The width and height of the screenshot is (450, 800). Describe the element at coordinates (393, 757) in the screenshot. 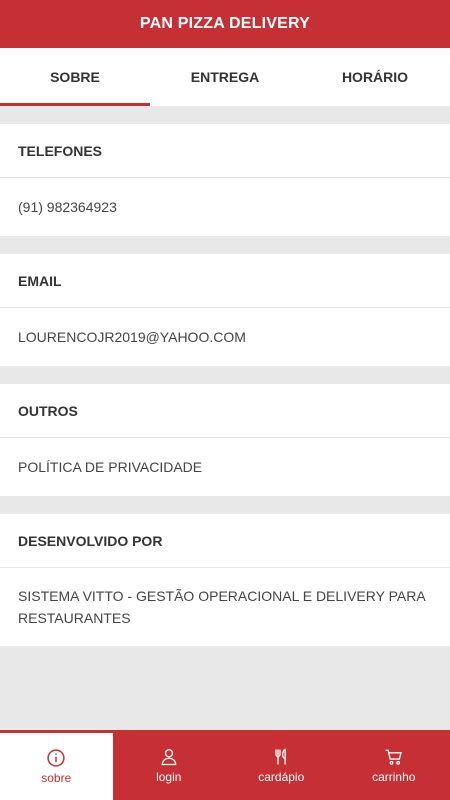

I see `cart-icon` at that location.